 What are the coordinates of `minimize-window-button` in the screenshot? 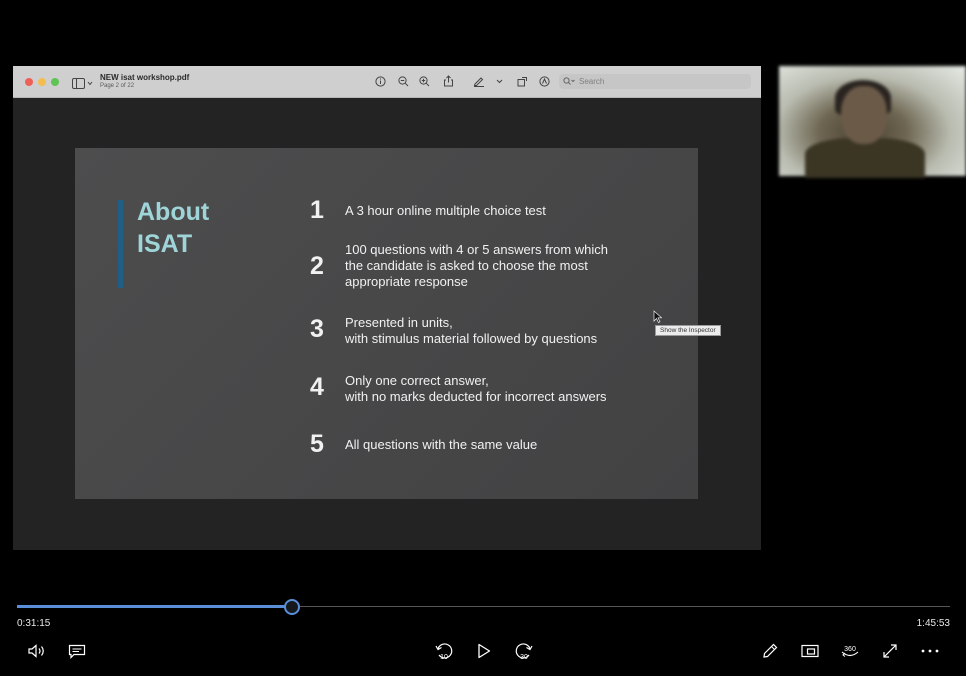 It's located at (42, 82).